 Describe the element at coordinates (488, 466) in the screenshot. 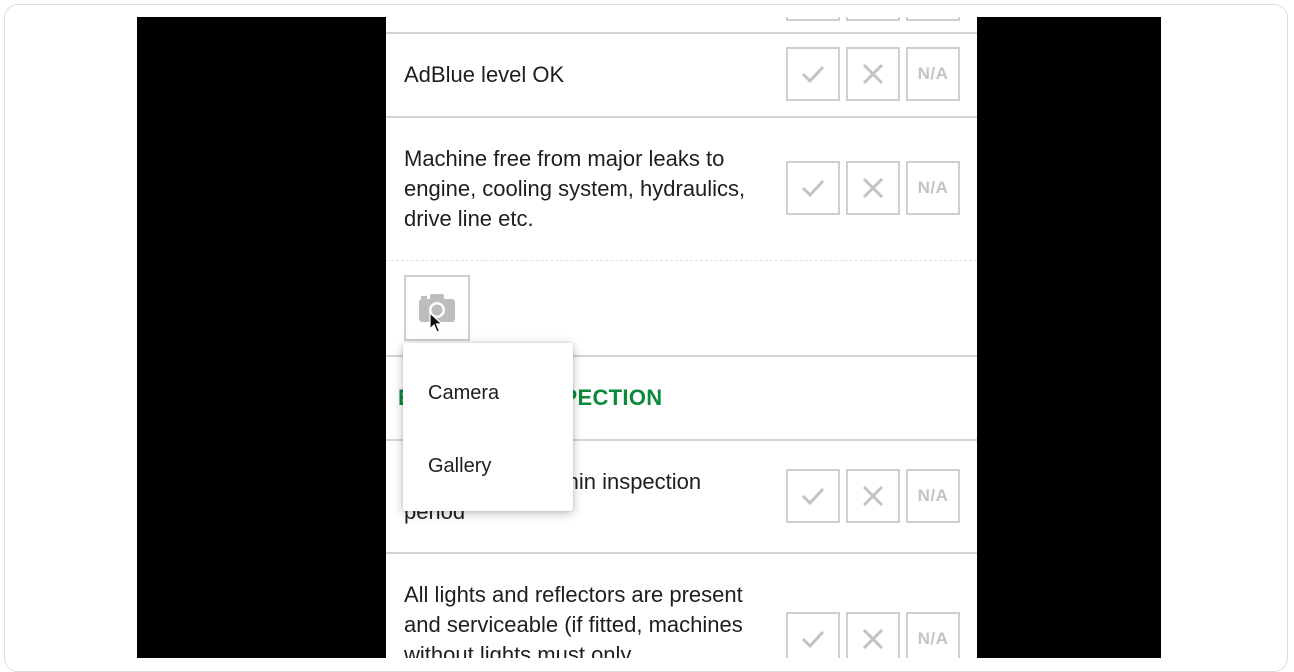

I see `menu-item-gallery: Gallery` at that location.